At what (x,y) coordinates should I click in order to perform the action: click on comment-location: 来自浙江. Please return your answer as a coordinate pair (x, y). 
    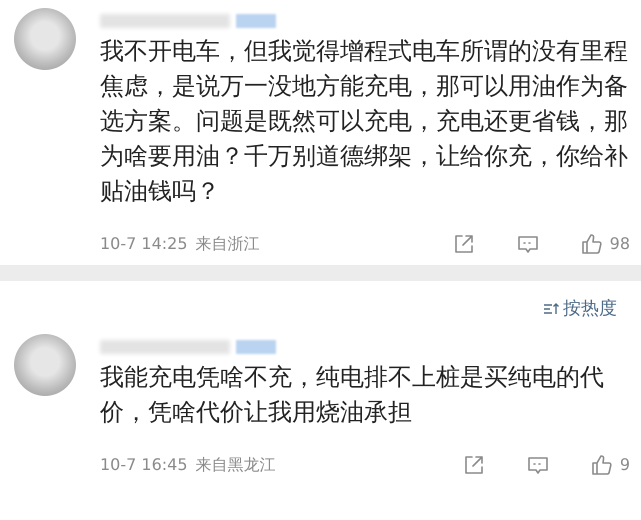
    Looking at the image, I should click on (228, 244).